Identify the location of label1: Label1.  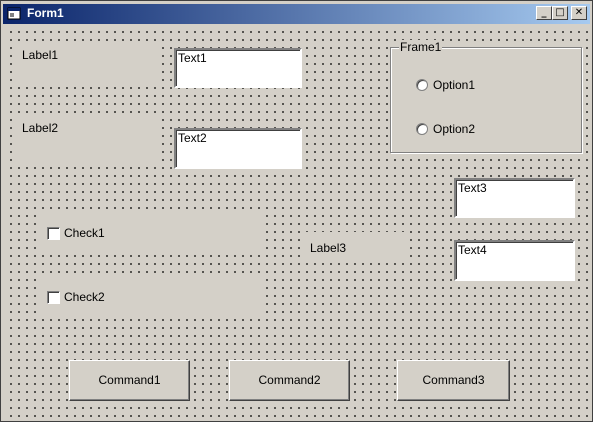
(40, 55).